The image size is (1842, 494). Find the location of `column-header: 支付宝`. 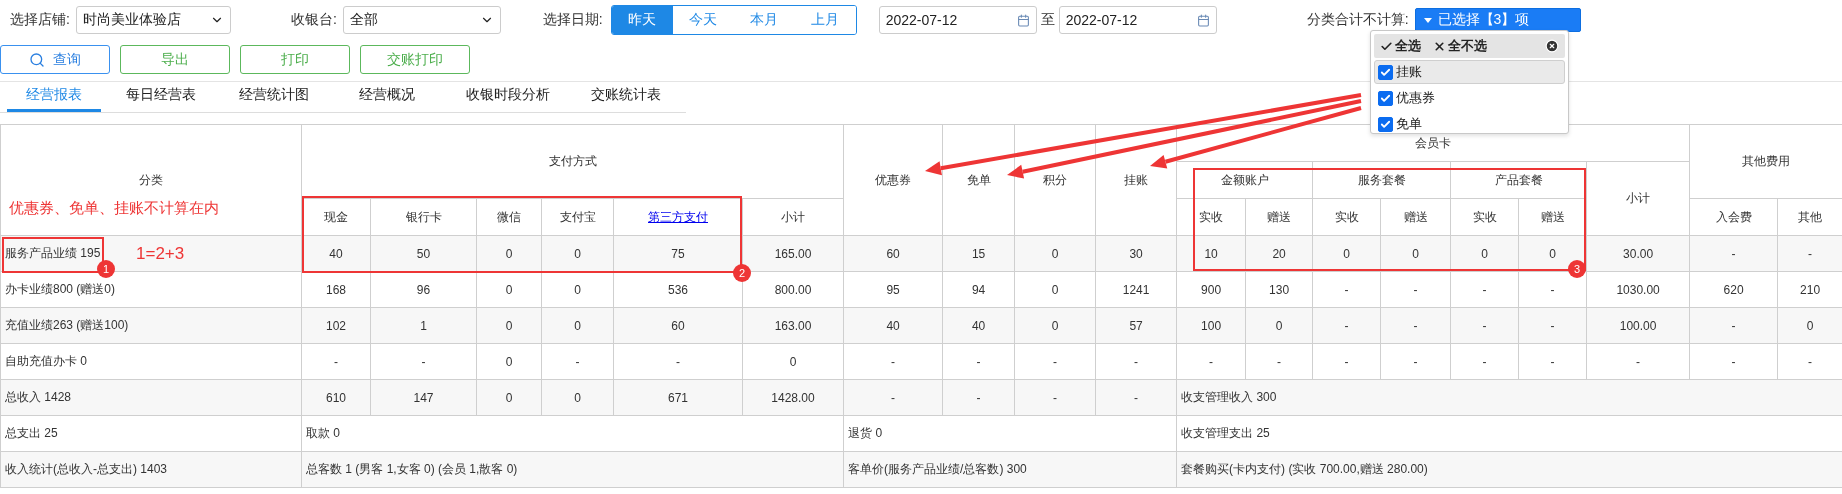

column-header: 支付宝 is located at coordinates (577, 217).